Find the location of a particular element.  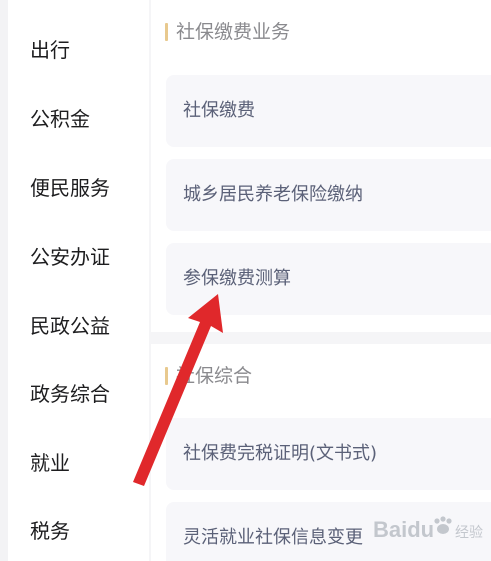

sidebar-item-convenience: 便民服务 is located at coordinates (70, 188).